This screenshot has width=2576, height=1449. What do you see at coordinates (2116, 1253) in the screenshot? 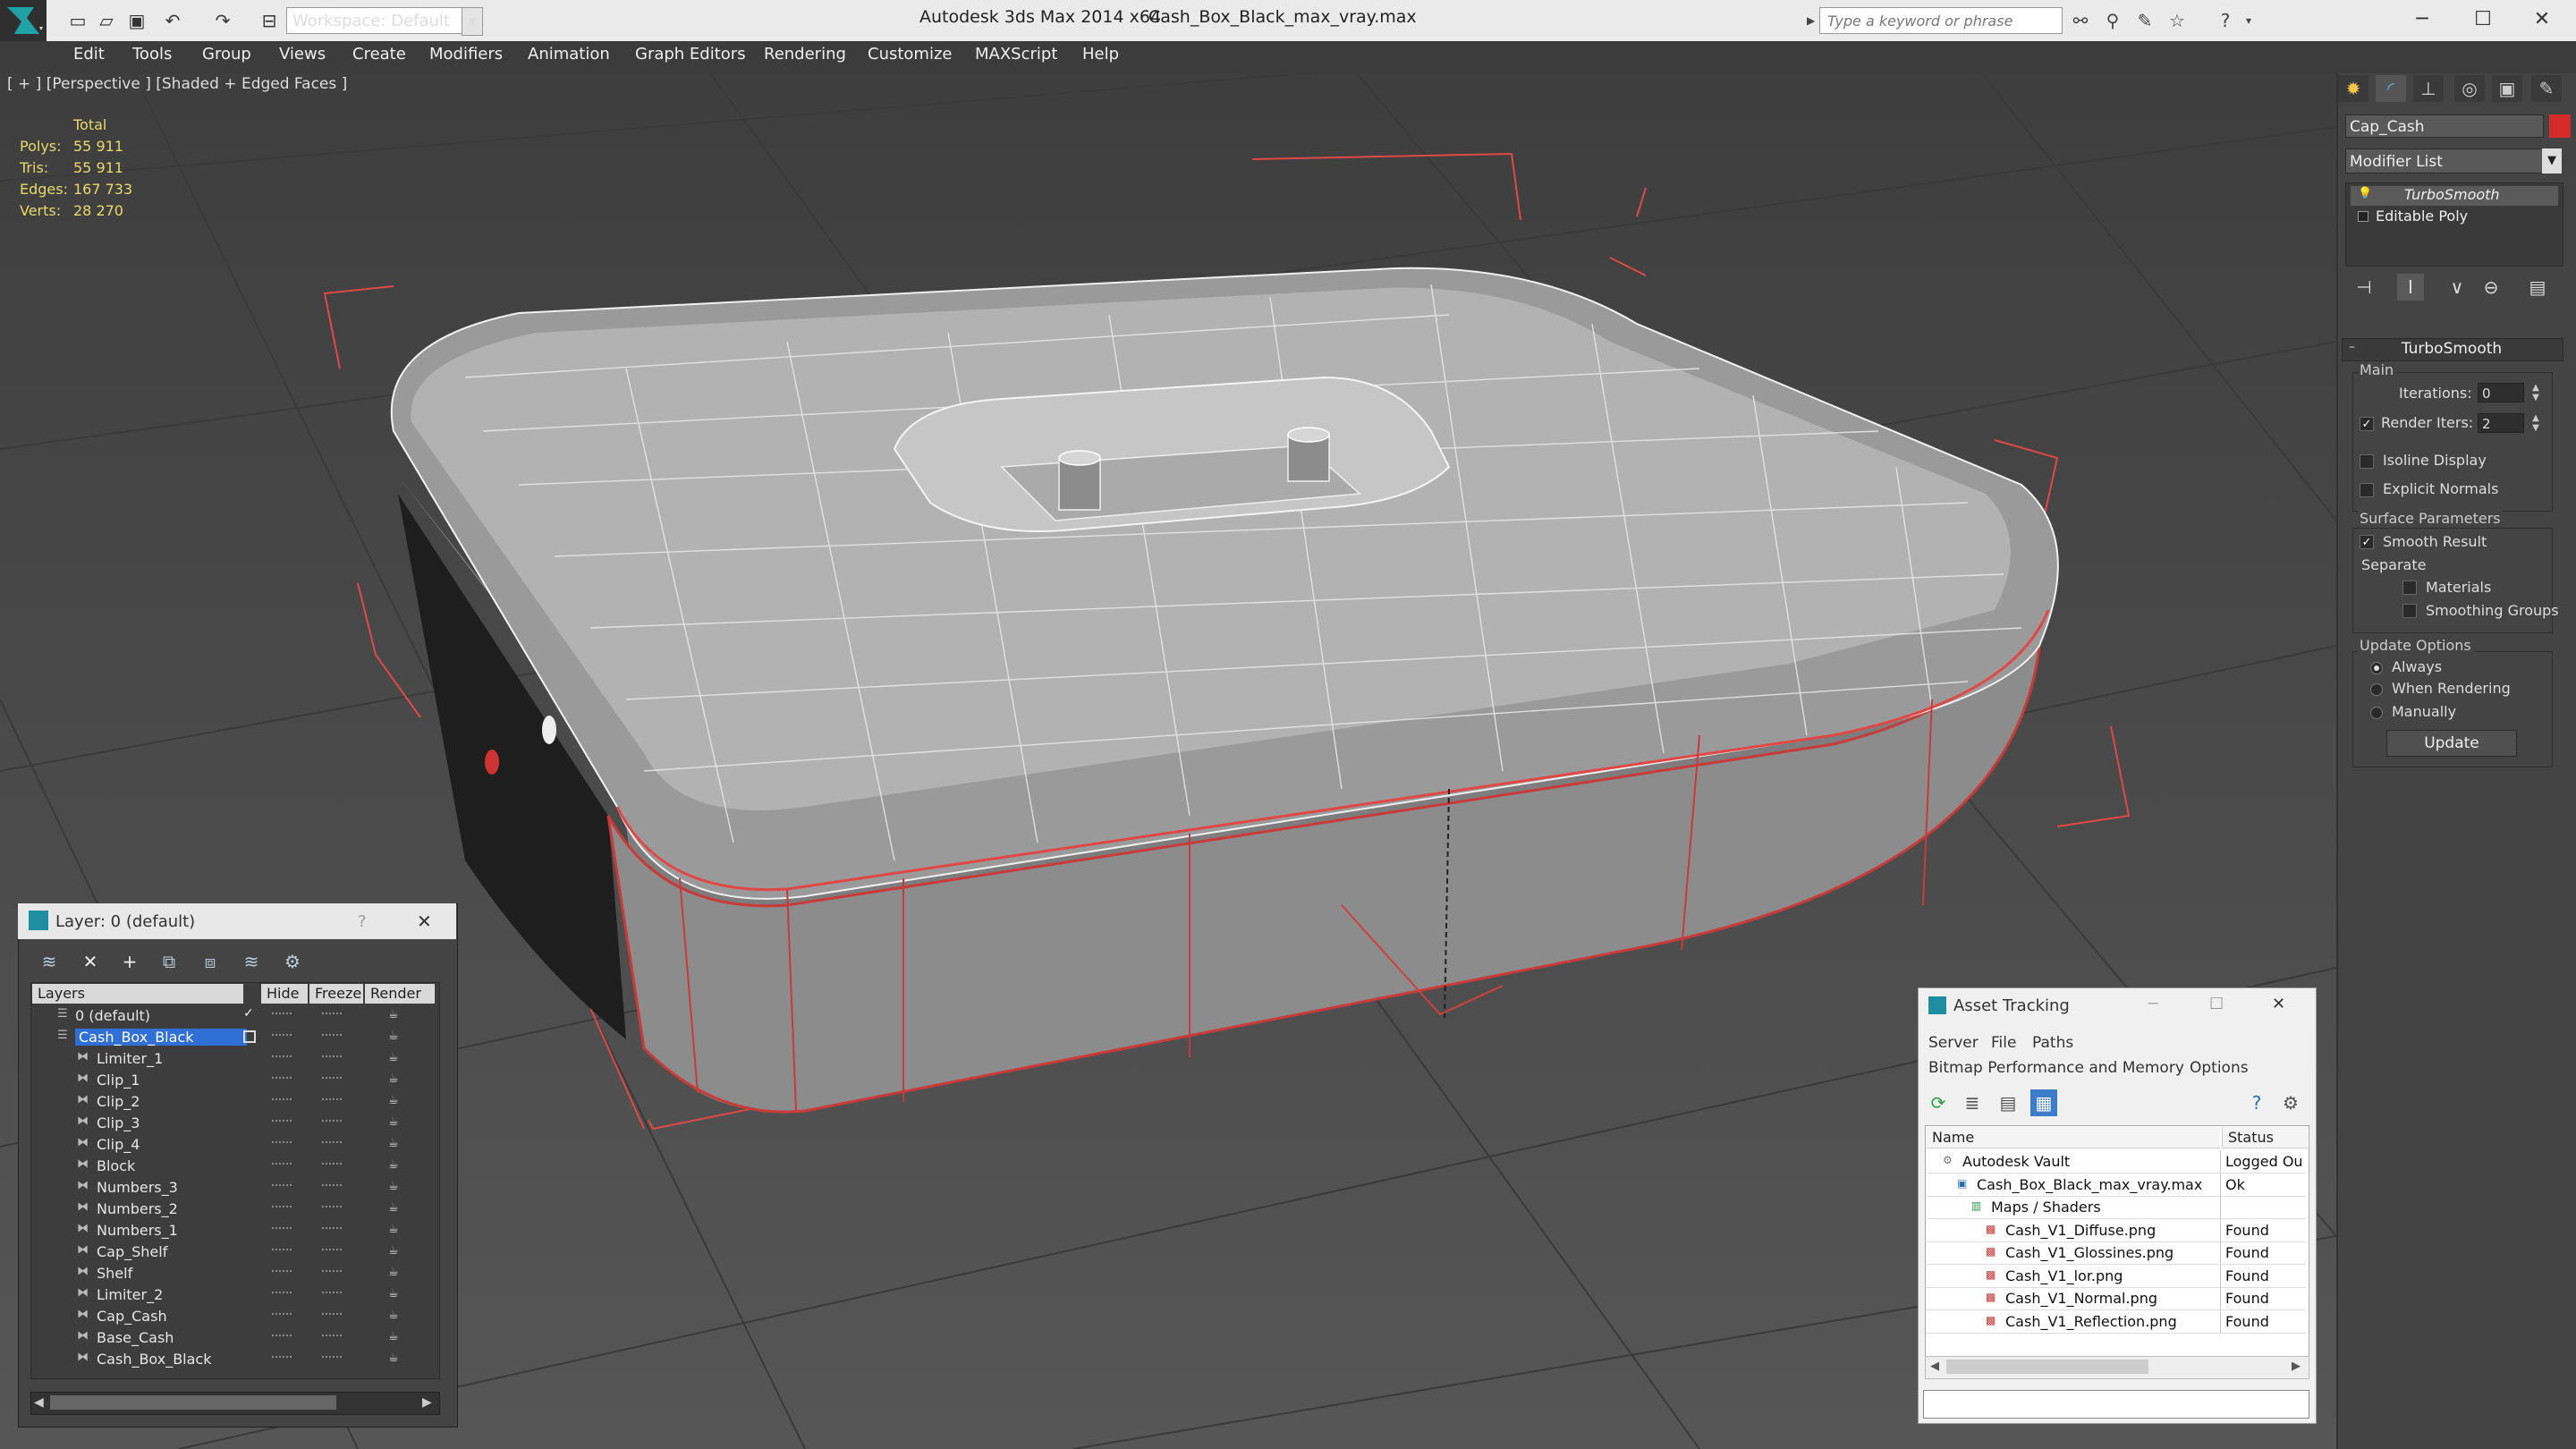
I see `asset-row: ▩ Cash_V1_Glossines.png Found` at bounding box center [2116, 1253].